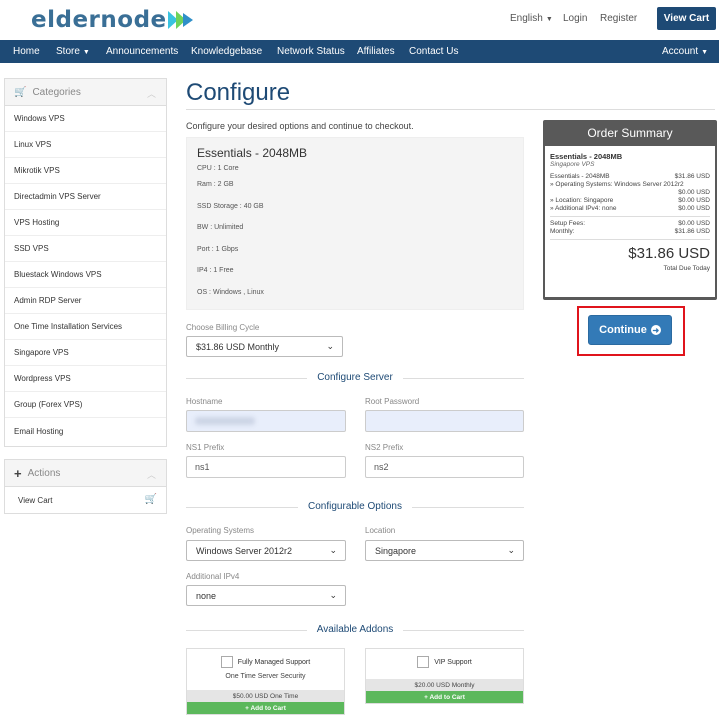 The image size is (719, 724). I want to click on hostname-input, so click(266, 421).